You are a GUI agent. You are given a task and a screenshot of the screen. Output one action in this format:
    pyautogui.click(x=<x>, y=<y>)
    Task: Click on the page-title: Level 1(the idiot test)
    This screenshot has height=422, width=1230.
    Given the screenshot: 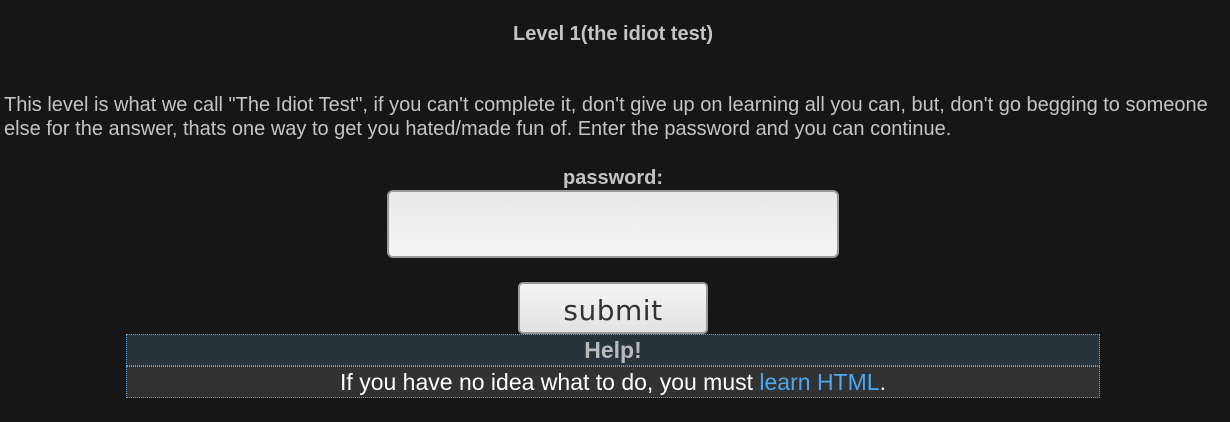 What is the action you would take?
    pyautogui.click(x=613, y=34)
    